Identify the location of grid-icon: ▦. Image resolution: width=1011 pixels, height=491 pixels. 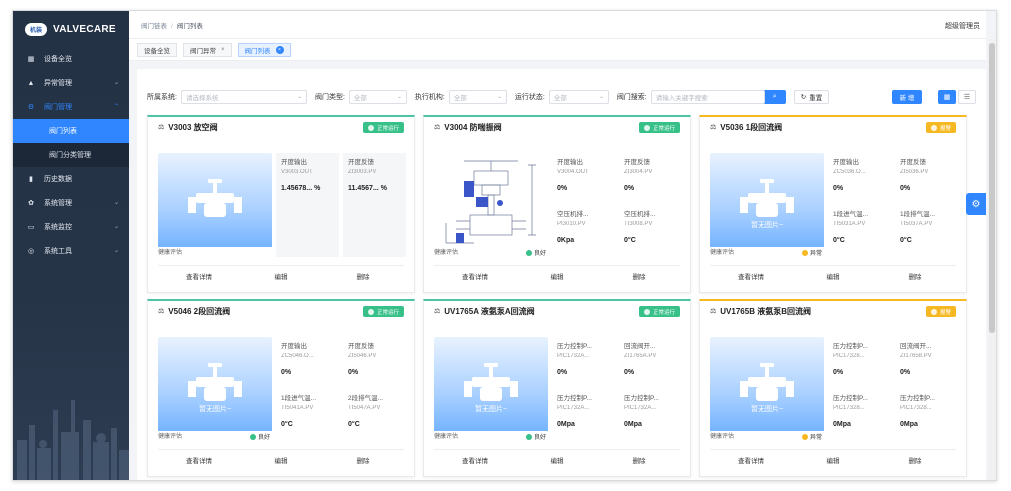
(947, 97).